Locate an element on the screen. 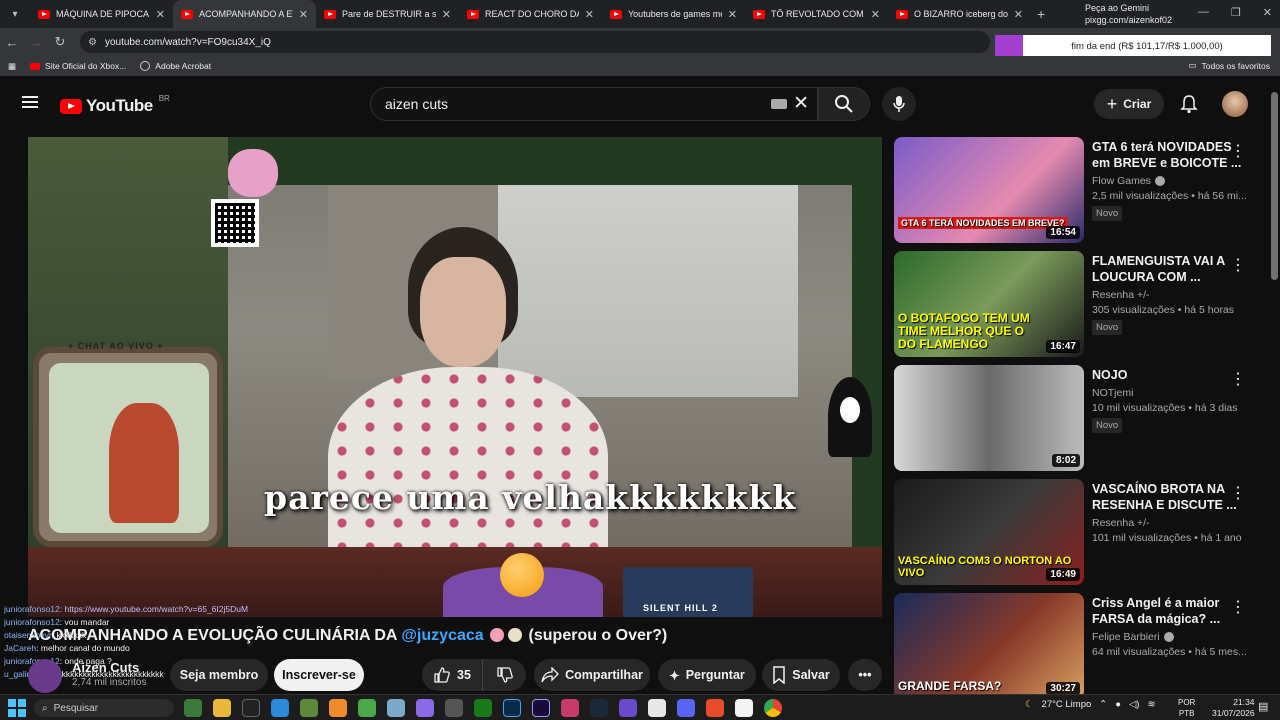 Image resolution: width=1280 pixels, height=720 pixels. minecraft-icon is located at coordinates (309, 708).